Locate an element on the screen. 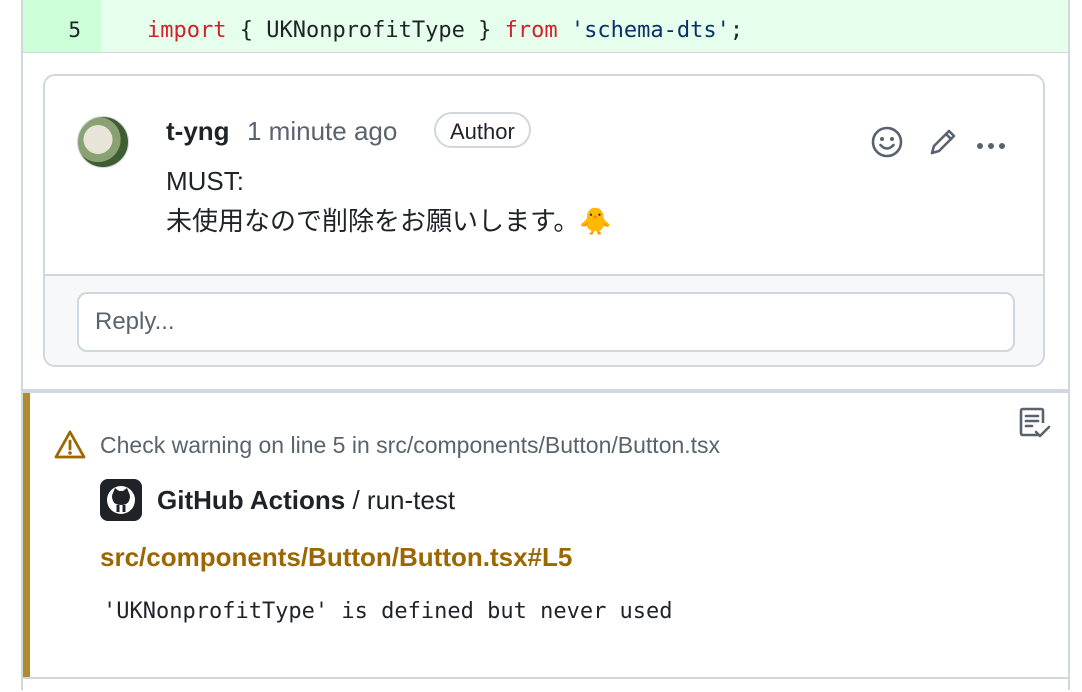 The width and height of the screenshot is (1082, 692). alert-triangle-icon is located at coordinates (70, 444).